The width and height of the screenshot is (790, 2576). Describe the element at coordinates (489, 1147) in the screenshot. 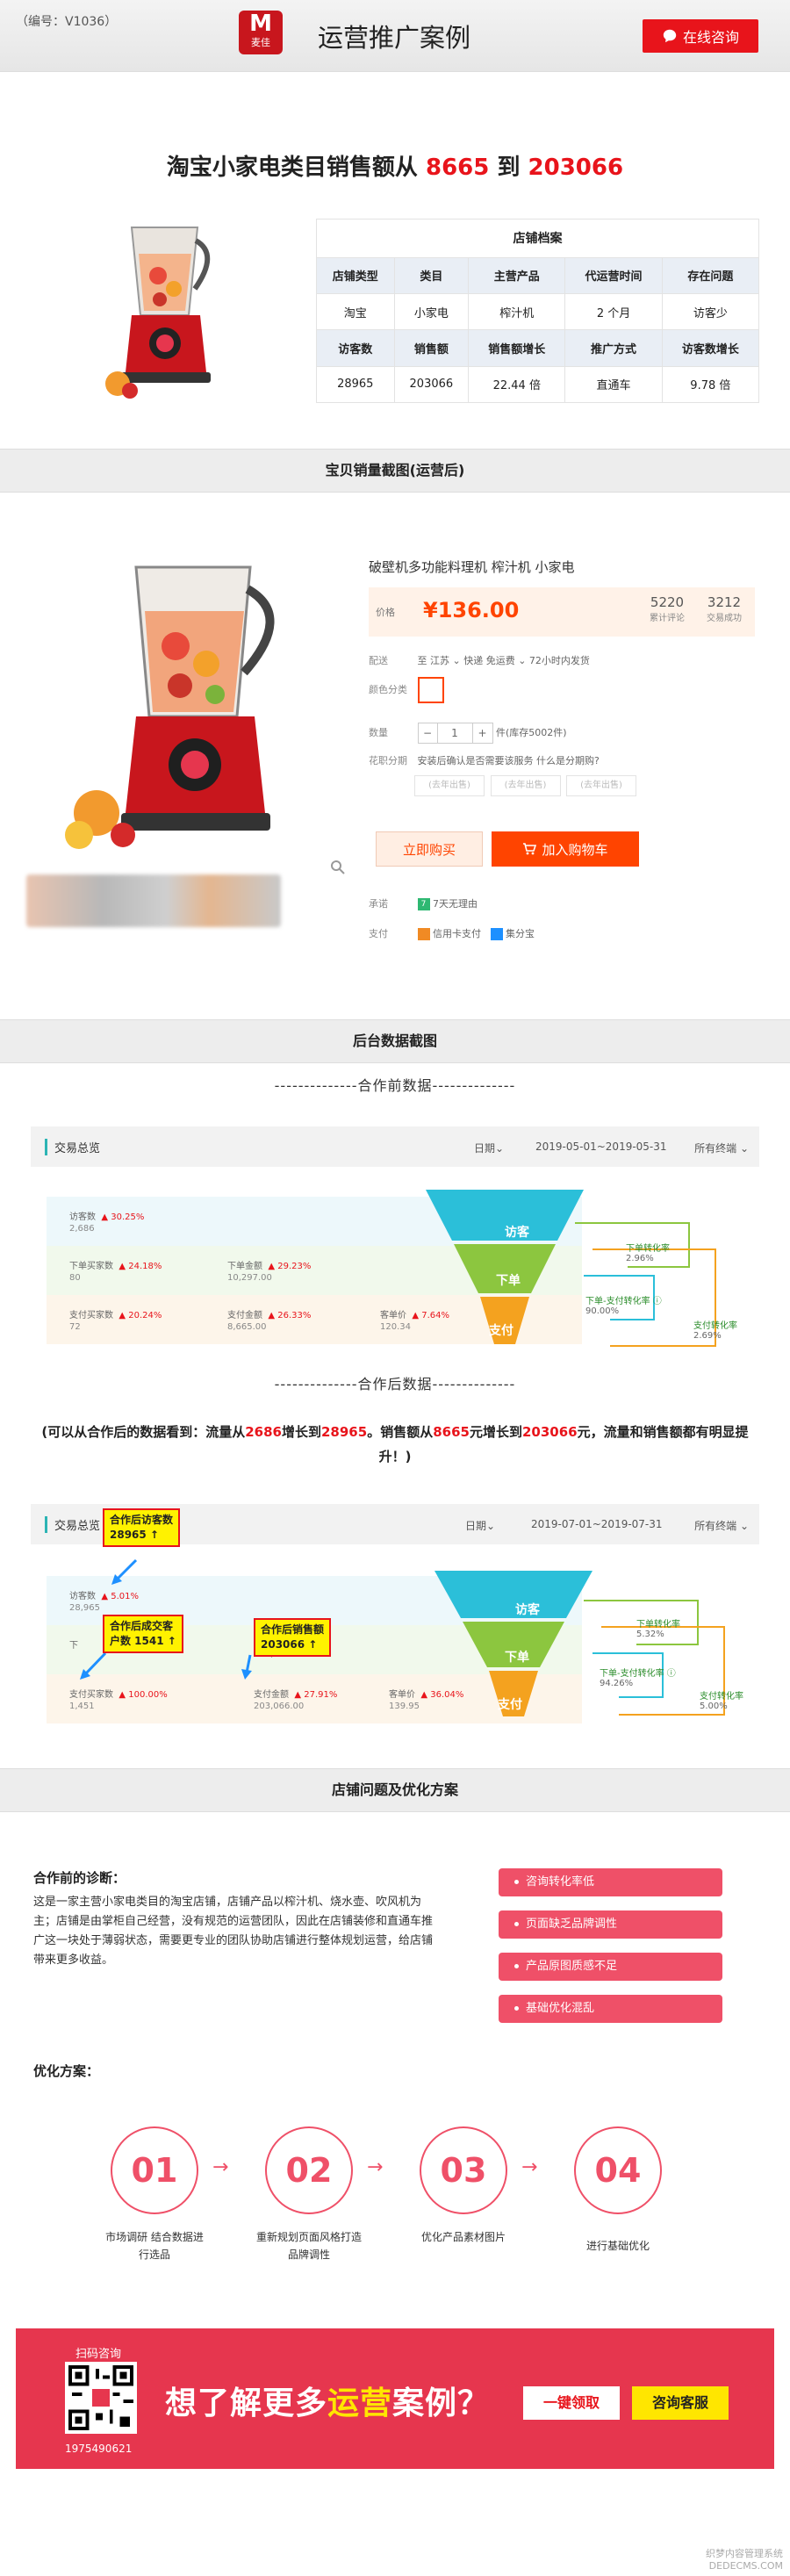

I see `before-date-dropdown: 日期⌄` at that location.